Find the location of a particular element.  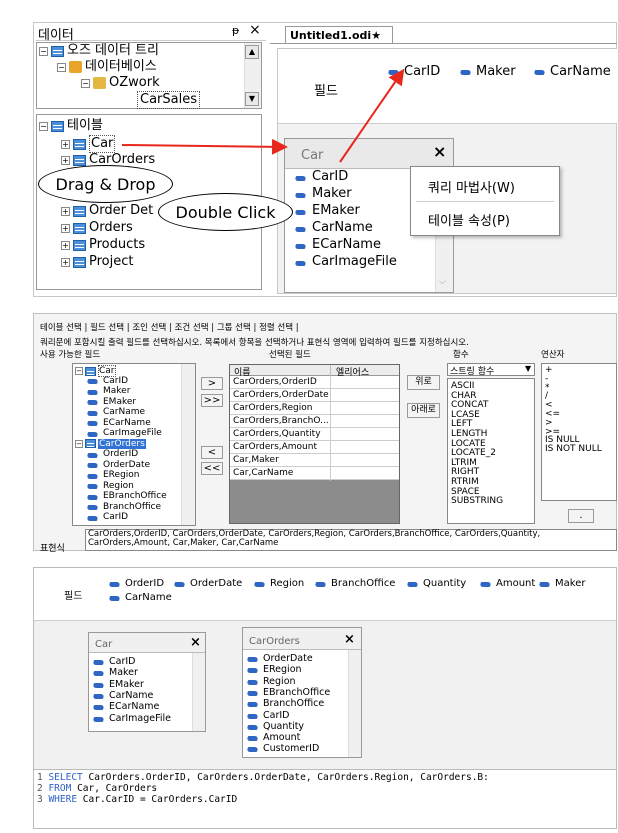

remove-button: < is located at coordinates (212, 452).